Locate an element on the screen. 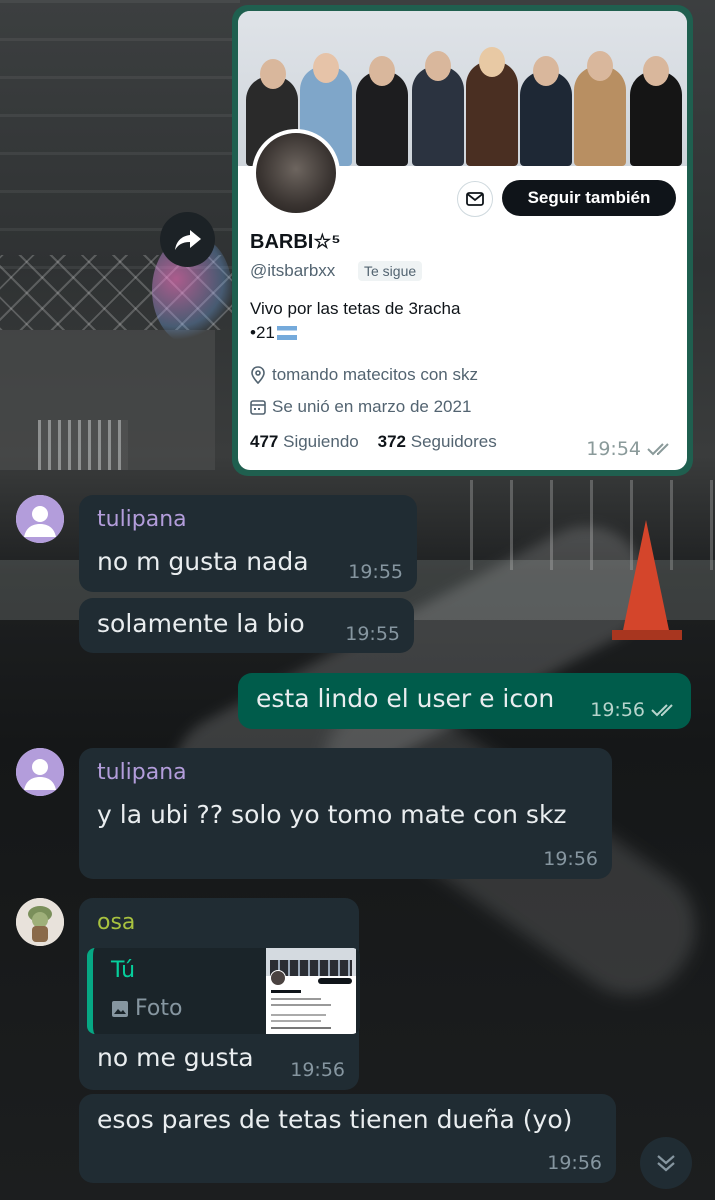  follow-back-button: Seguir también is located at coordinates (589, 198).